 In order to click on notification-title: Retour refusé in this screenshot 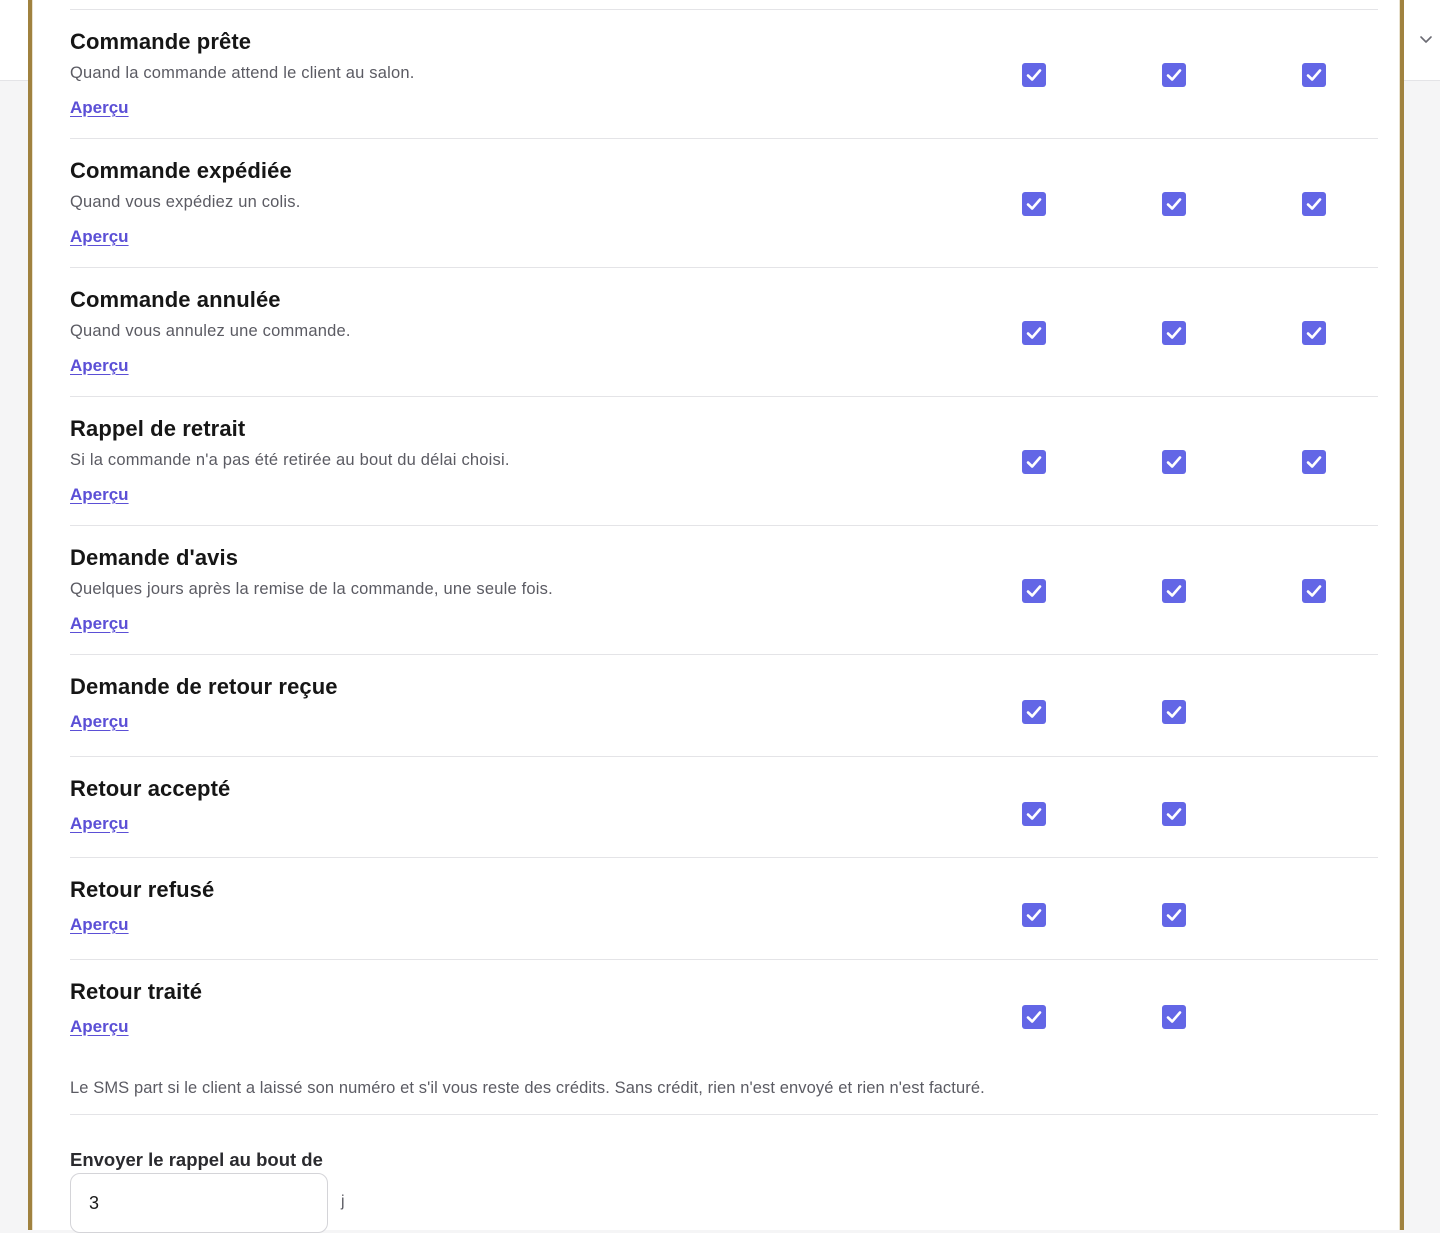, I will do `click(142, 889)`.